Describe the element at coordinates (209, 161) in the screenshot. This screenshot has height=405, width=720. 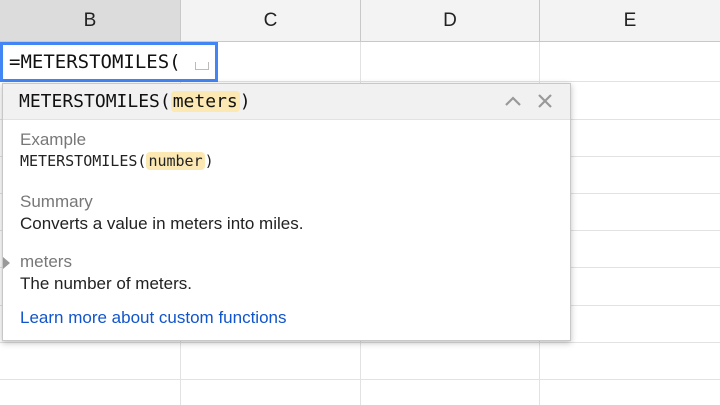
I see `example-suffix: )` at that location.